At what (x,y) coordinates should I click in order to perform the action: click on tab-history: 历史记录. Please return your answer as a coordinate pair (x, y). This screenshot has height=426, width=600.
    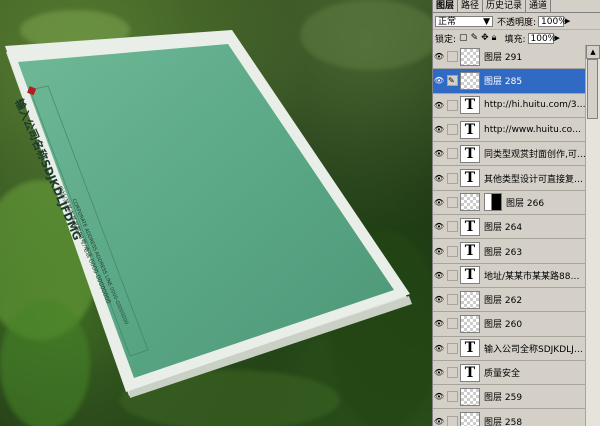
    Looking at the image, I should click on (505, 6).